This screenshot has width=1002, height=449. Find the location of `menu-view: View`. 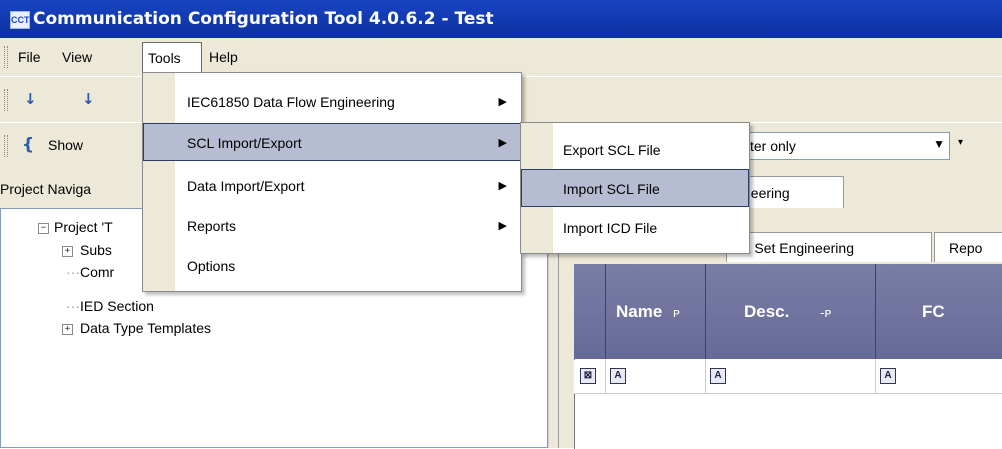

menu-view: View is located at coordinates (77, 57).